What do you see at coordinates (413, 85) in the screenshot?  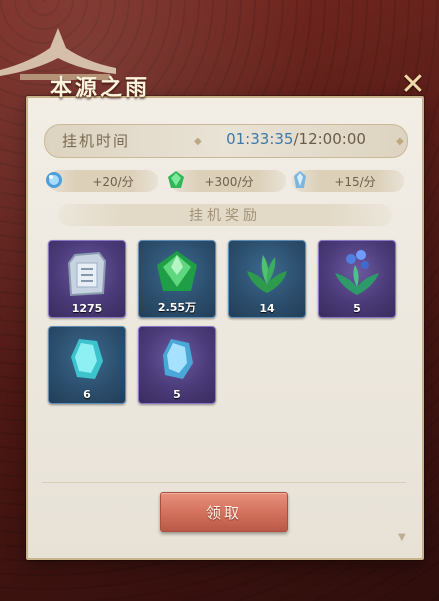 I see `close-icon: ✕` at bounding box center [413, 85].